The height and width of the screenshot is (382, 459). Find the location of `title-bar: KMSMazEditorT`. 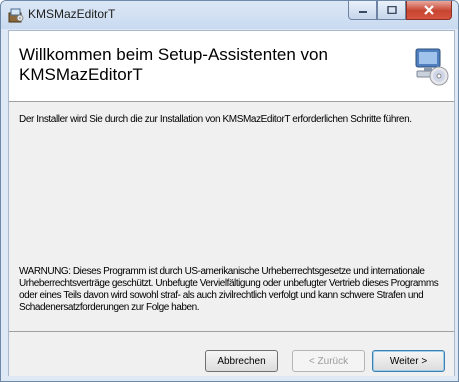

title-bar: KMSMazEditorT is located at coordinates (229, 15).